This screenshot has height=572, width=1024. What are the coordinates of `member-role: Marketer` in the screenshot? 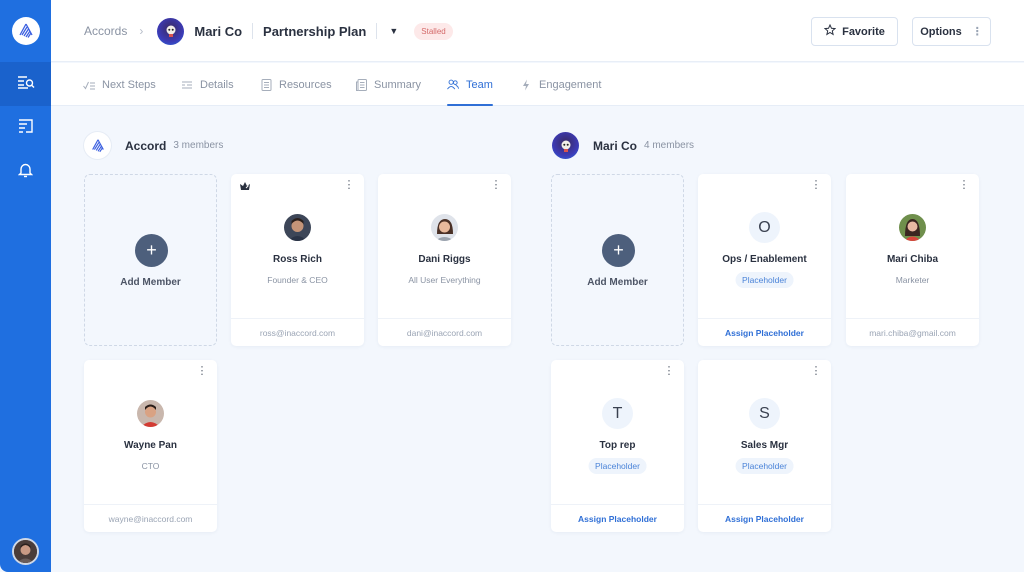 It's located at (912, 280).